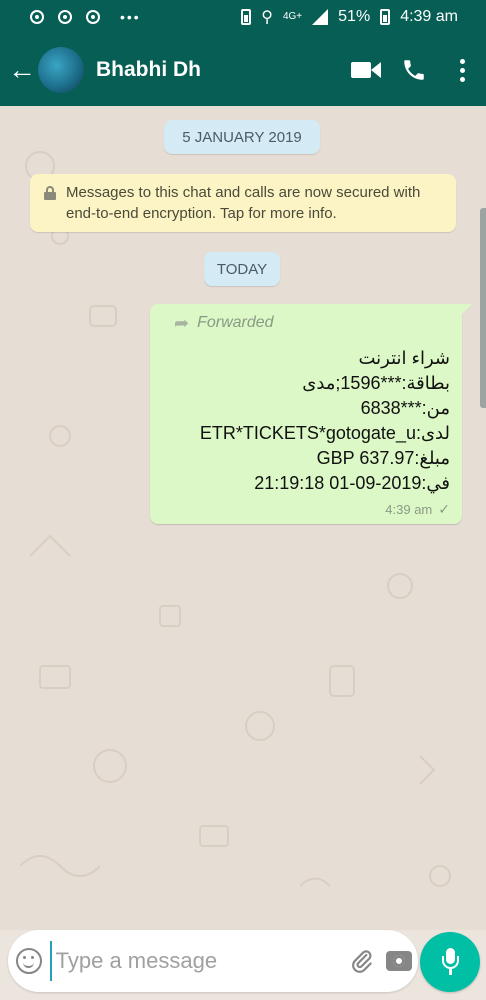 The height and width of the screenshot is (1000, 486). I want to click on avatar, so click(61, 70).